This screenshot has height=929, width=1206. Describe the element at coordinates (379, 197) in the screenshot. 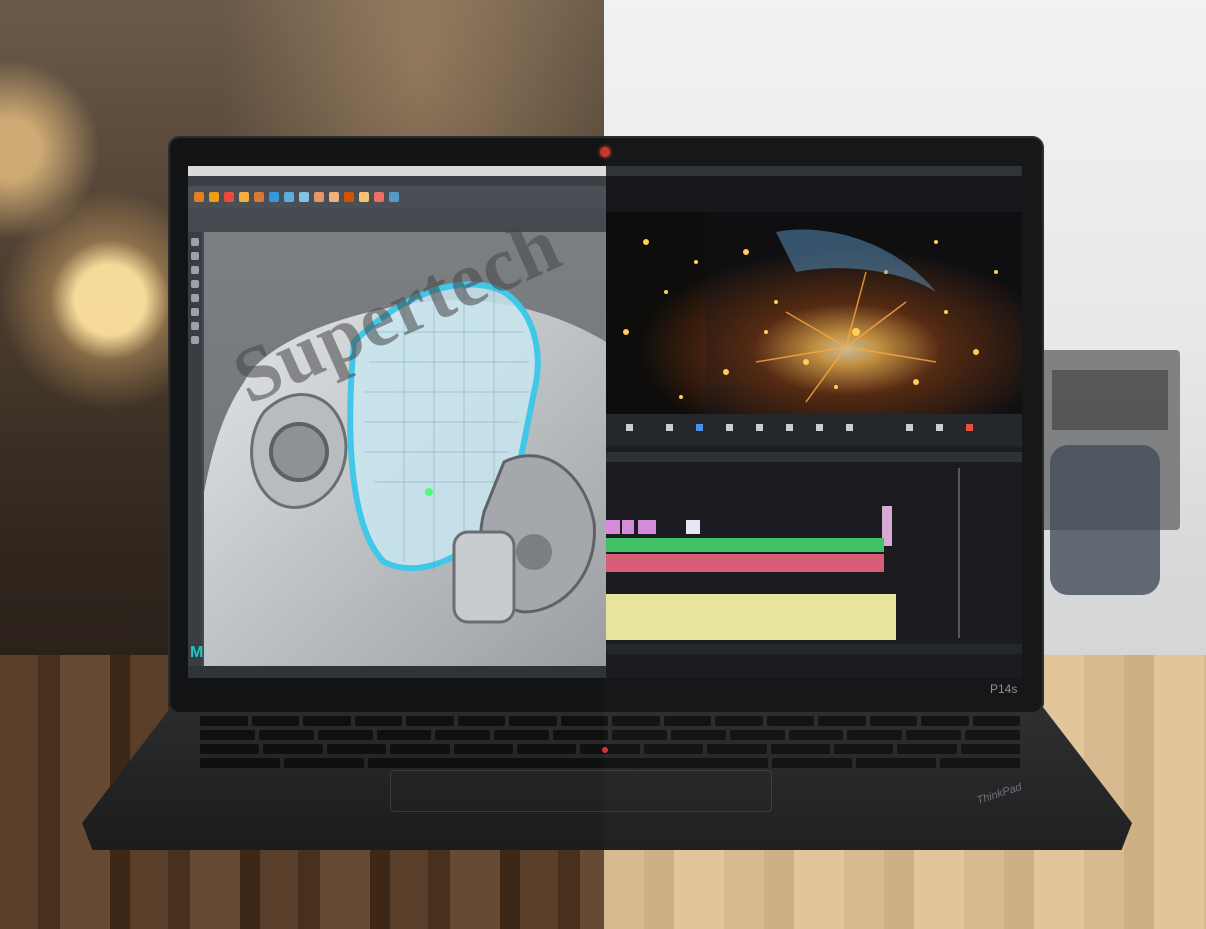

I see `cut-icon` at that location.